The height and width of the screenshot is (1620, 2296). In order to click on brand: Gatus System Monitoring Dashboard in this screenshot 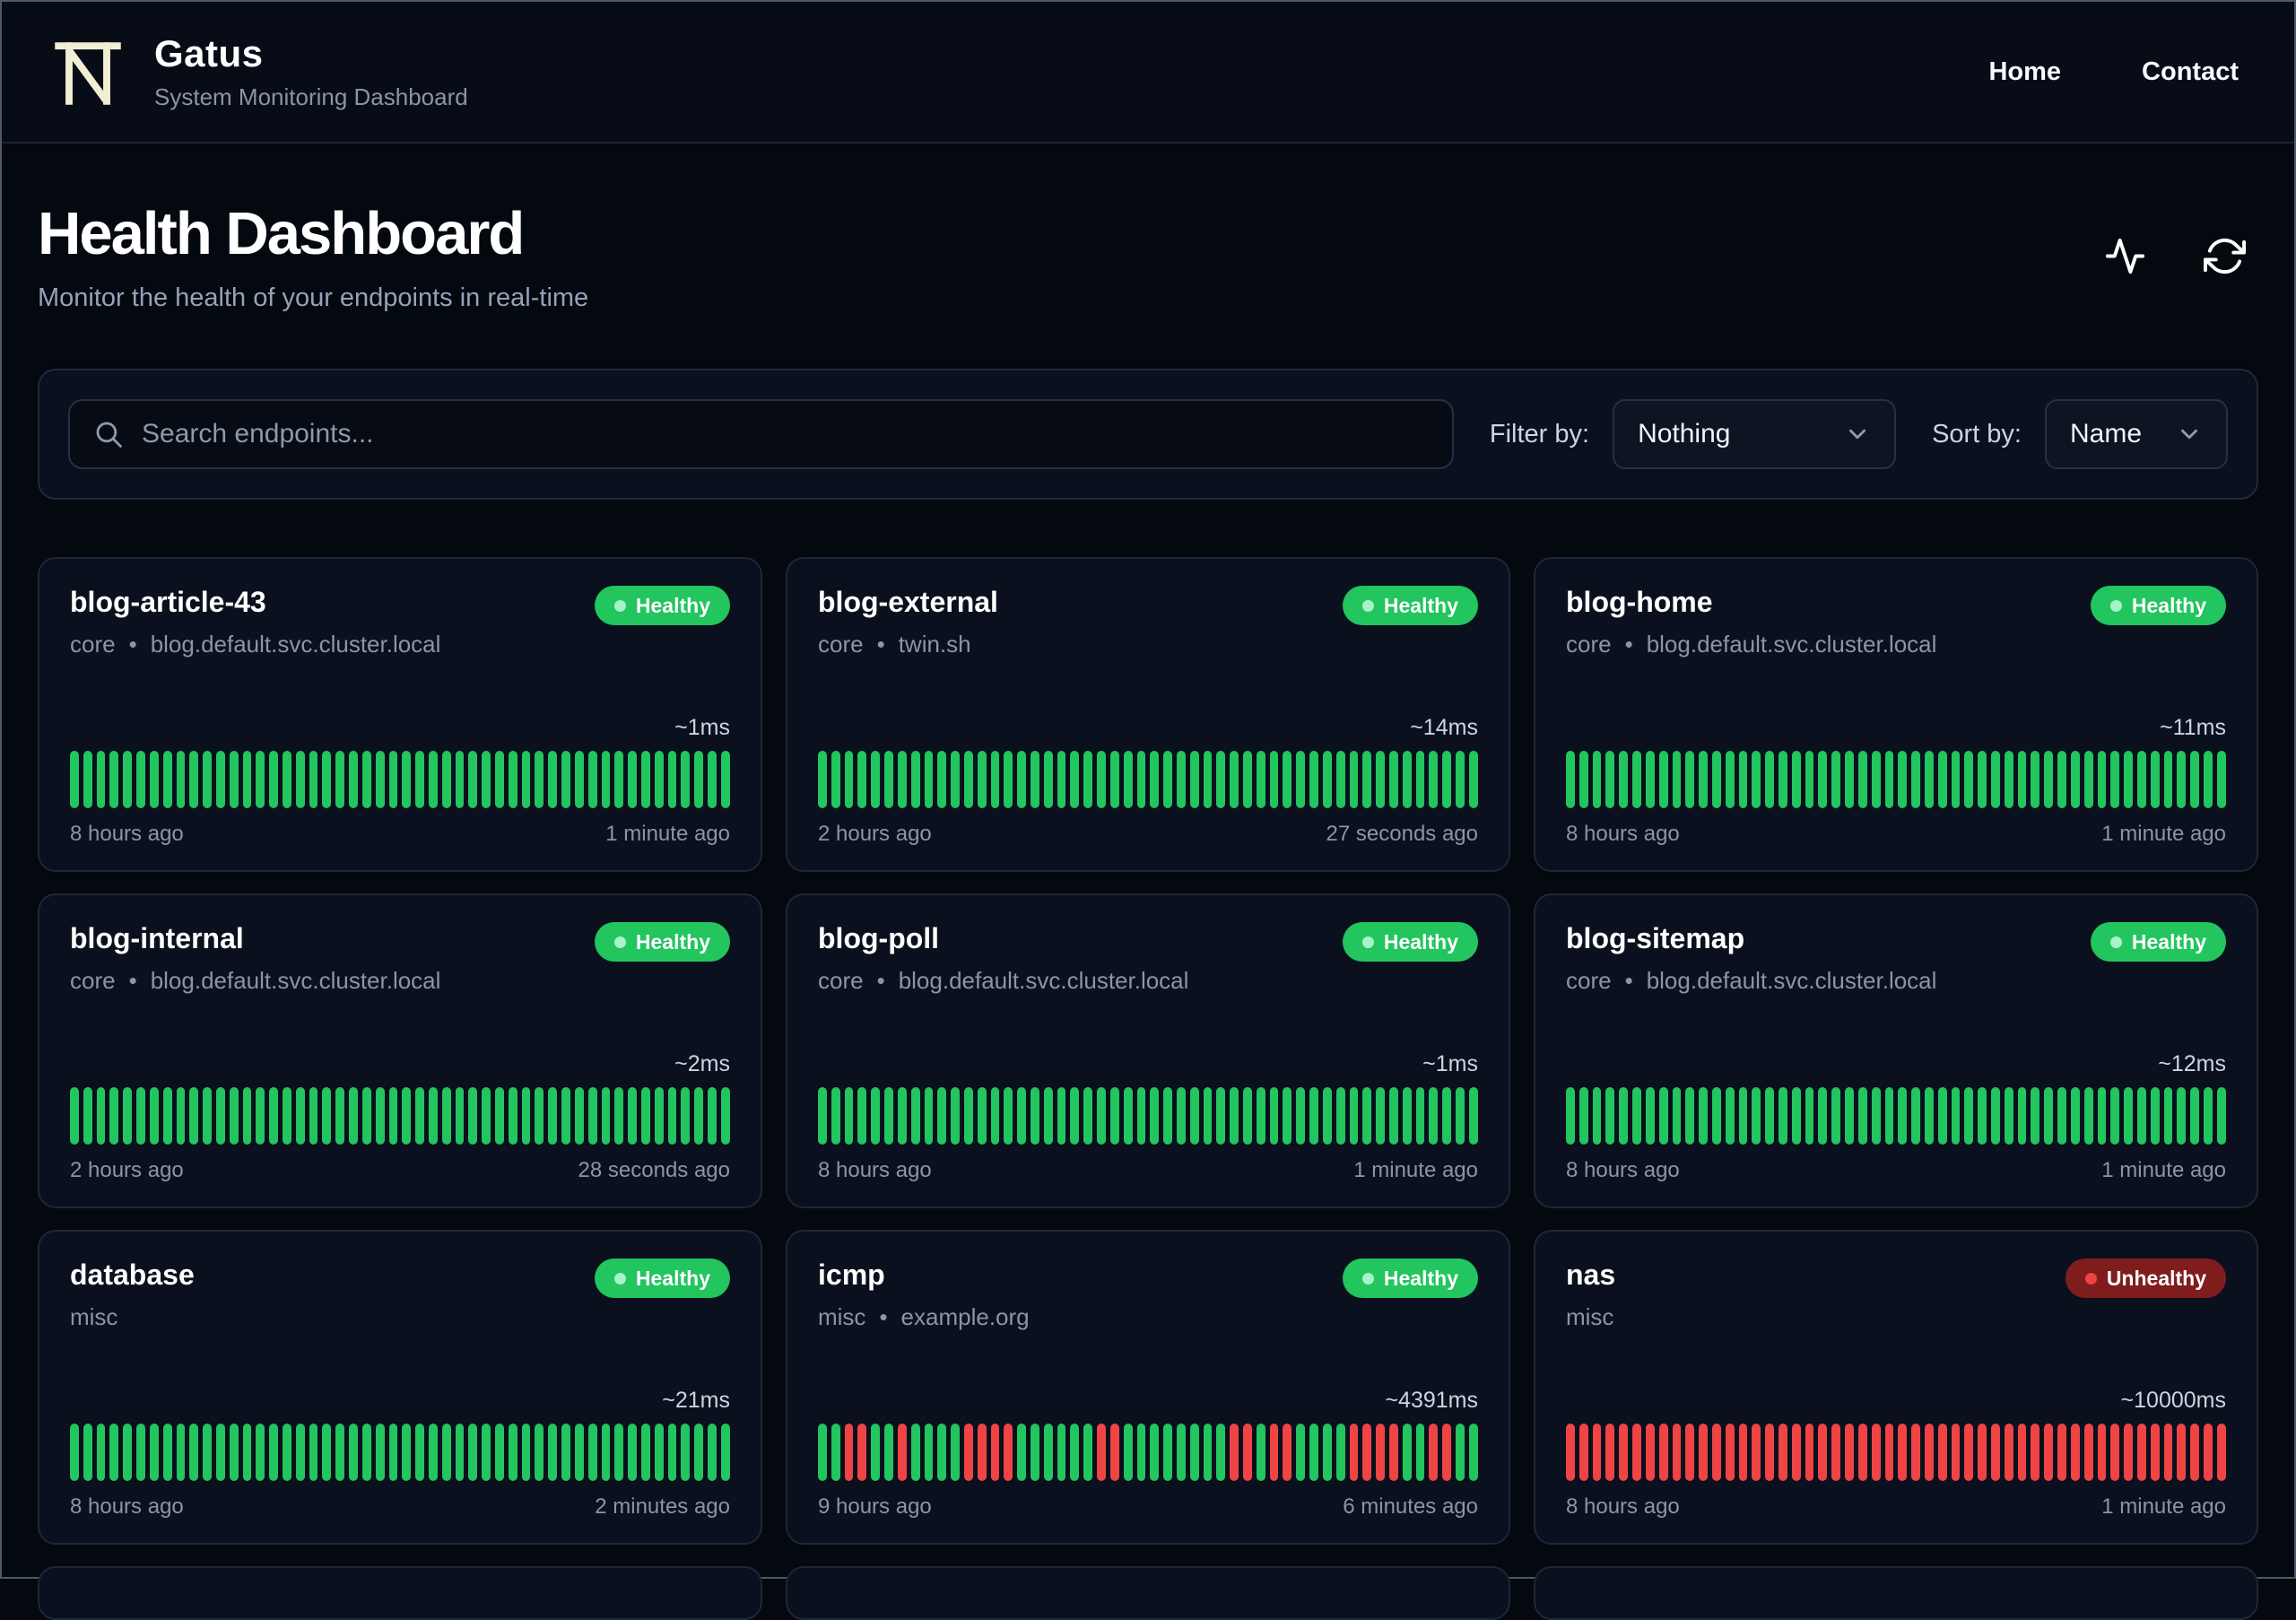, I will do `click(258, 72)`.